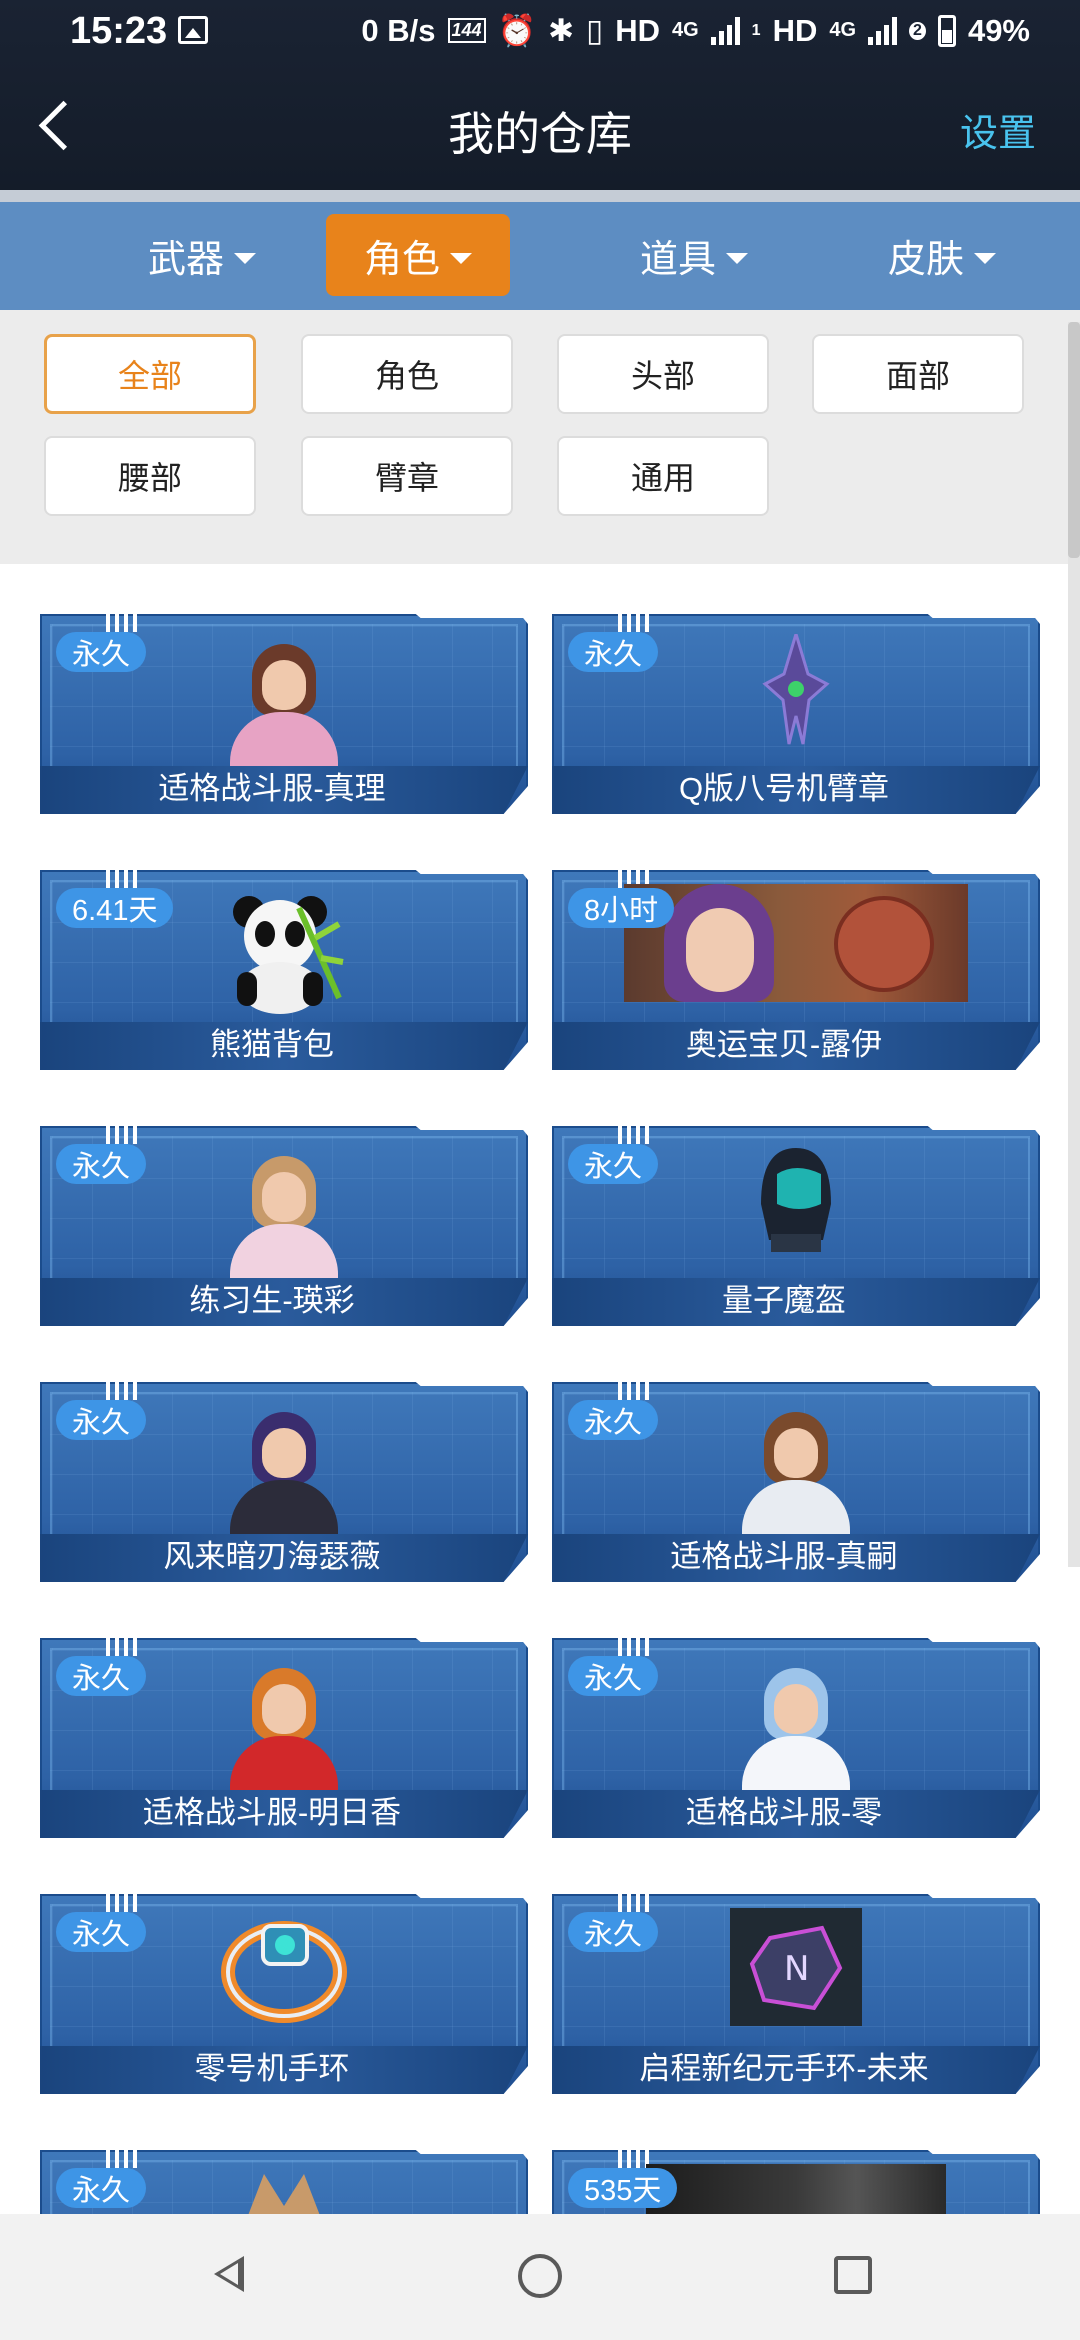 Image resolution: width=1080 pixels, height=2340 pixels. Describe the element at coordinates (637, 30) in the screenshot. I see `hd-label-1: HD` at that location.